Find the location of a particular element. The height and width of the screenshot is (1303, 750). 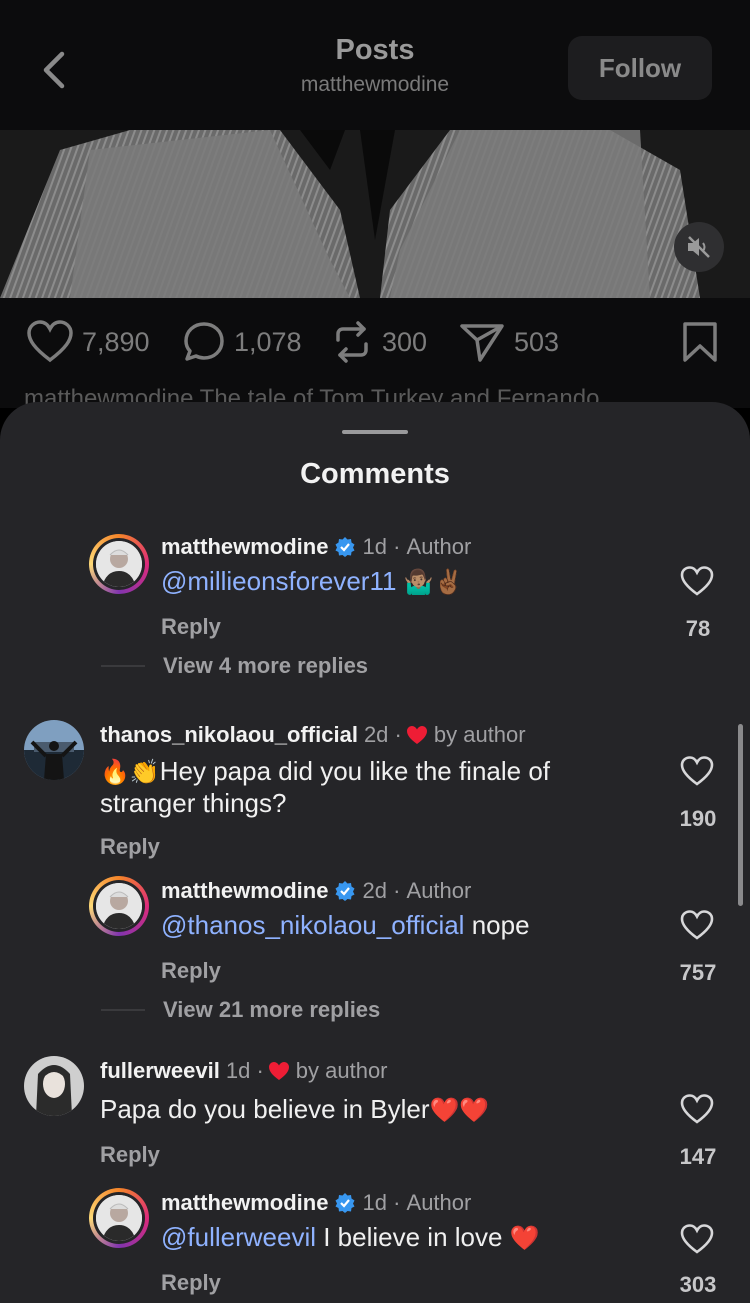

like-action: 7,890 is located at coordinates (88, 342).